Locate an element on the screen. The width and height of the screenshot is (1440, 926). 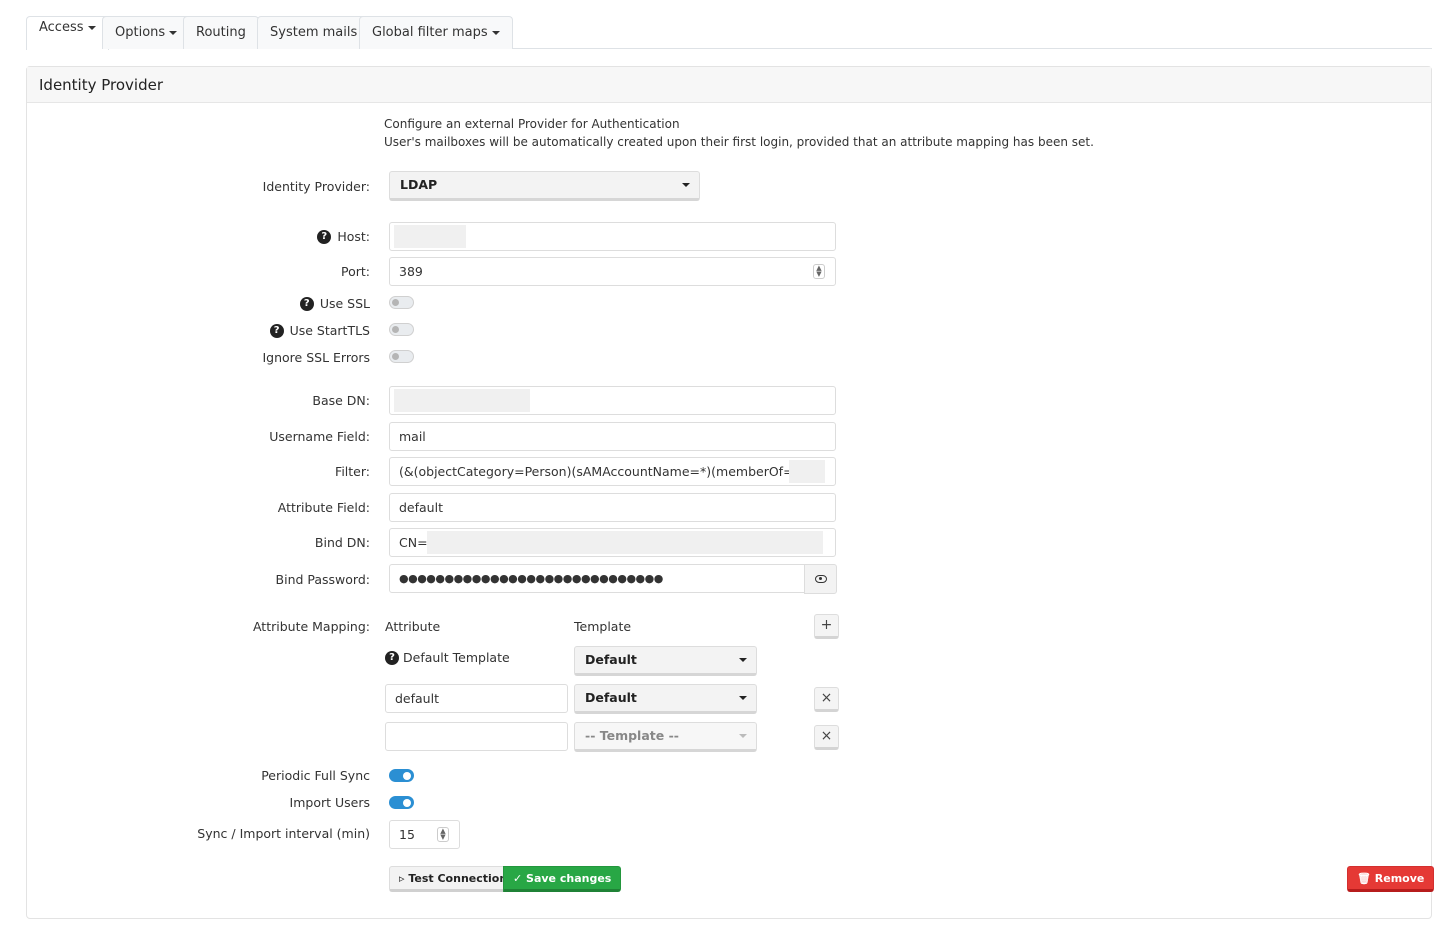
eye-icon is located at coordinates (820, 578).